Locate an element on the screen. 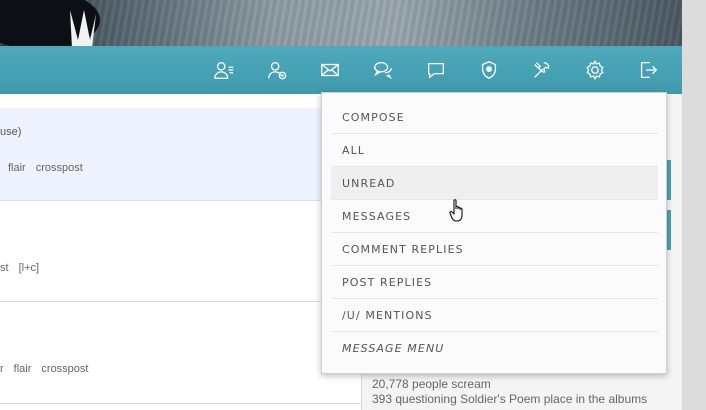 The height and width of the screenshot is (410, 706). top-navbar is located at coordinates (341, 70).